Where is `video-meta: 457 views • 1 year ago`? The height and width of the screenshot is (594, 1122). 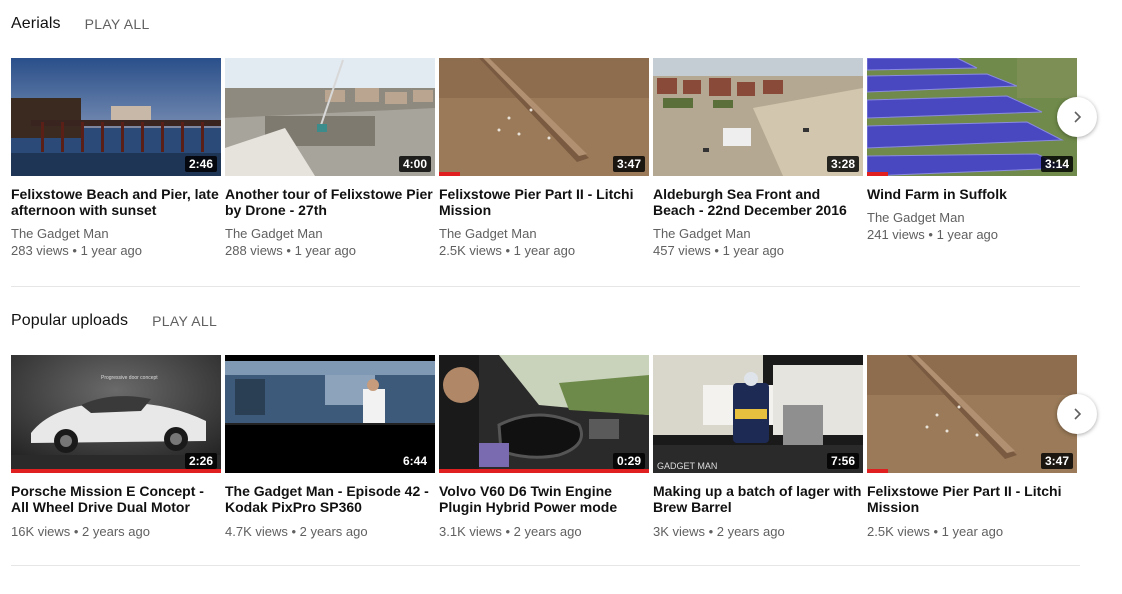
video-meta: 457 views • 1 year ago is located at coordinates (719, 250).